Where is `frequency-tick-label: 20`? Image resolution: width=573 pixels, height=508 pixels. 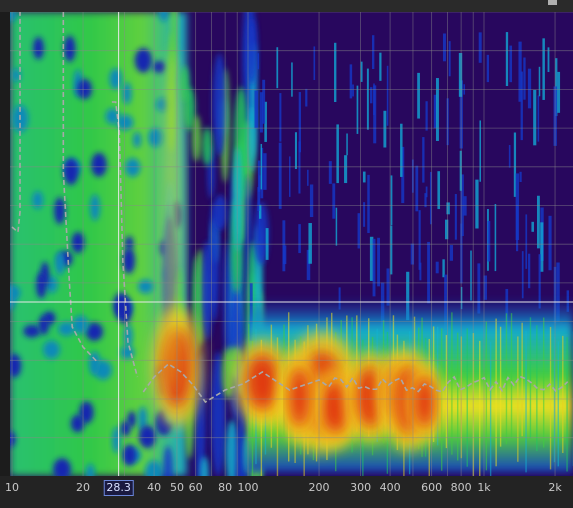 frequency-tick-label: 20 is located at coordinates (83, 487).